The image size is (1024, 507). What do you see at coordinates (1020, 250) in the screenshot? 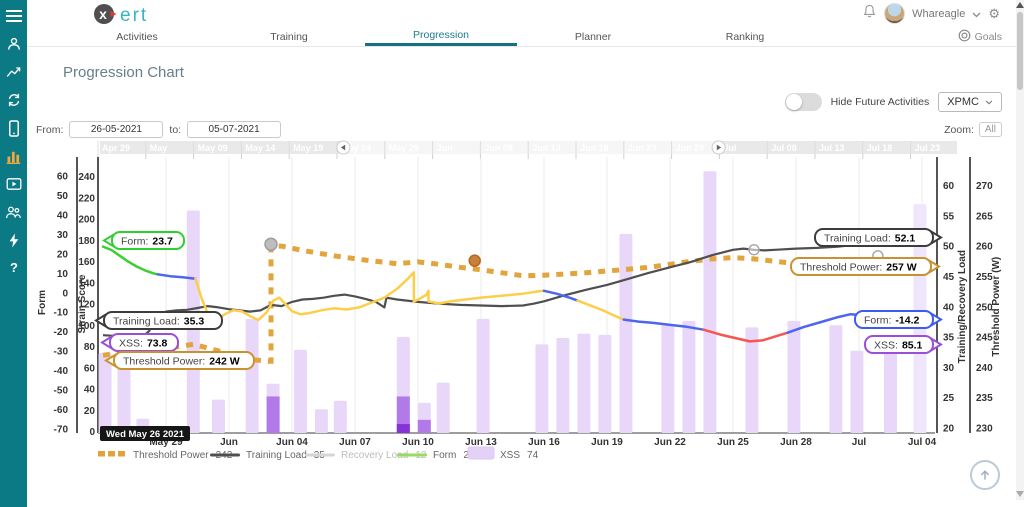
I see `page-scrollbar` at bounding box center [1020, 250].